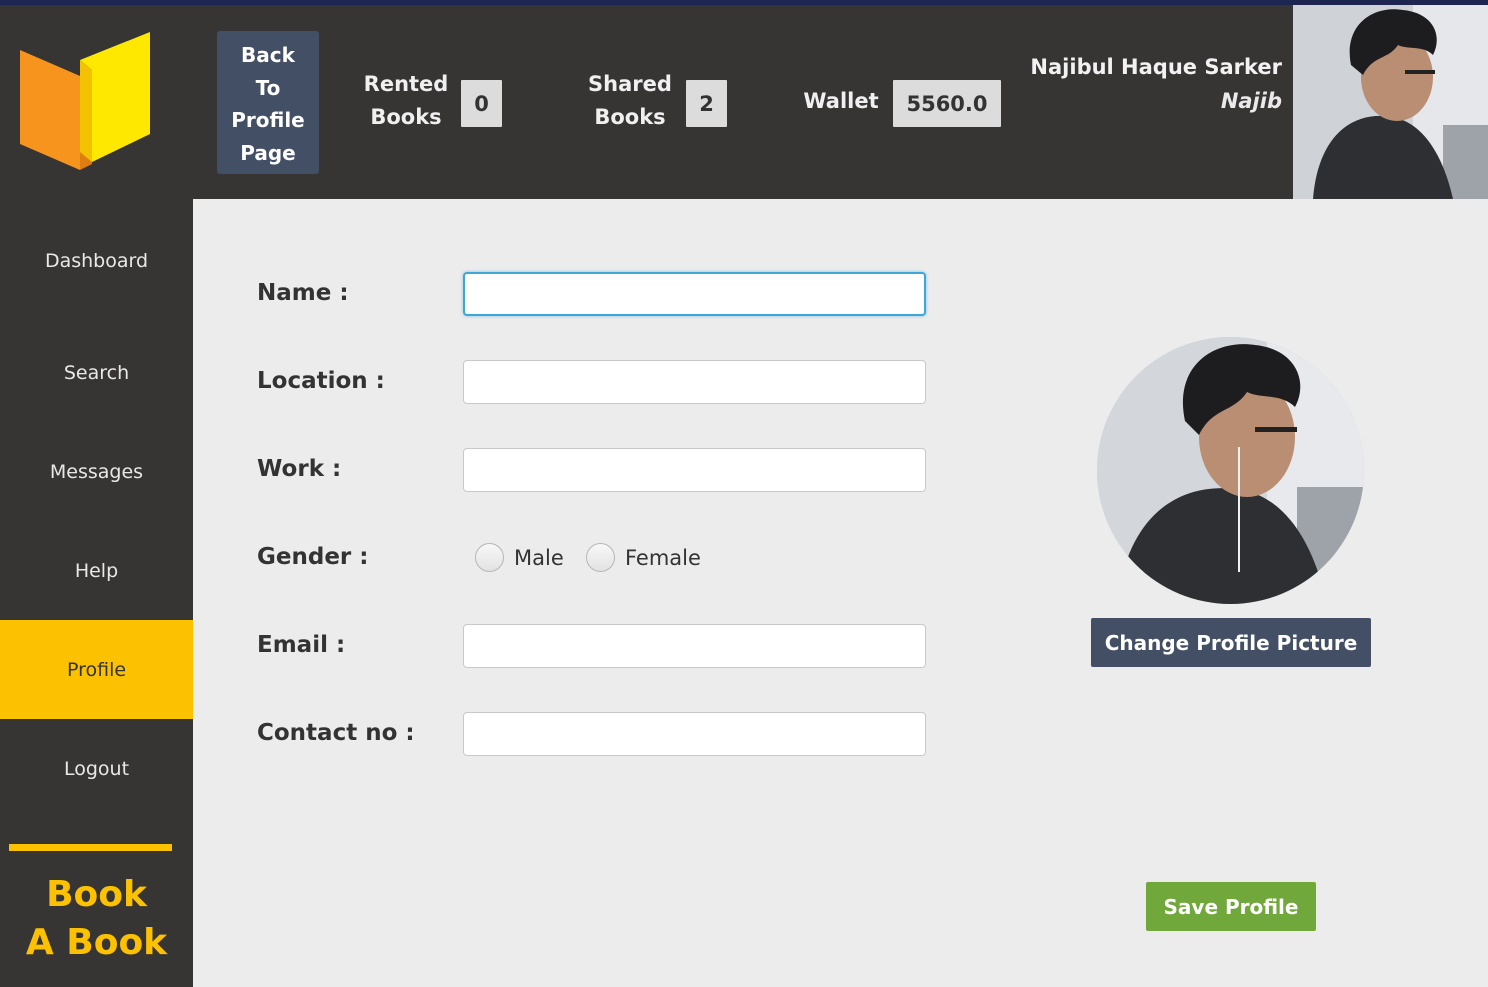  I want to click on book-logo-icon, so click(85, 101).